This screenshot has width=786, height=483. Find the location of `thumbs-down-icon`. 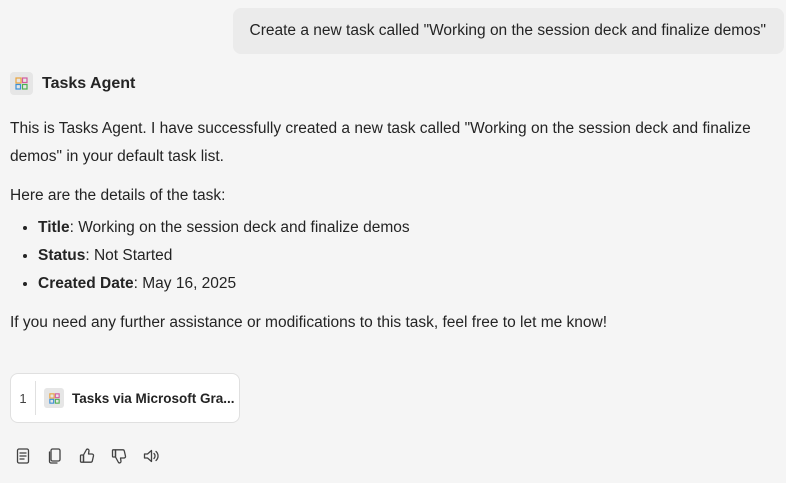

thumbs-down-icon is located at coordinates (119, 456).